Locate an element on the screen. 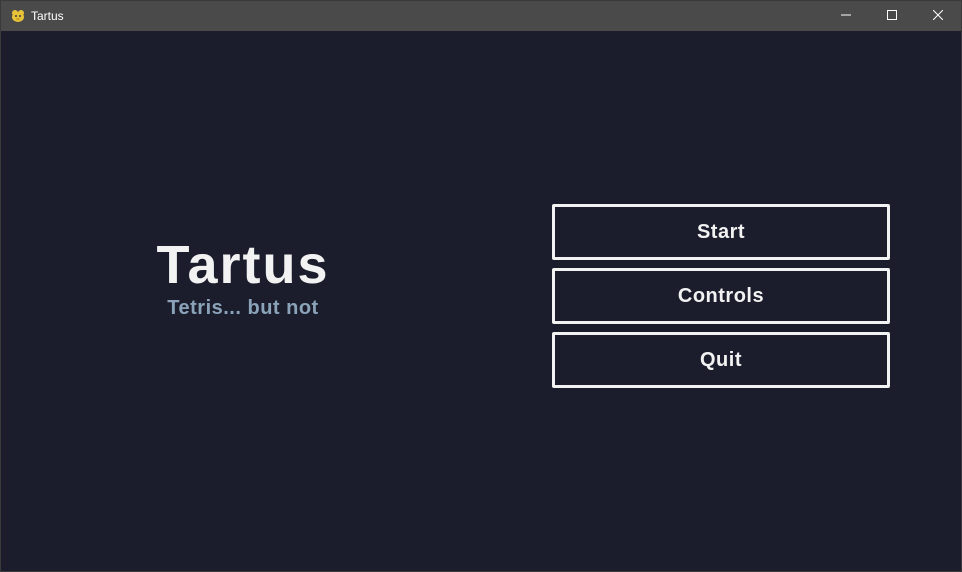  main-menu: Start Controls Quit is located at coordinates (721, 300).